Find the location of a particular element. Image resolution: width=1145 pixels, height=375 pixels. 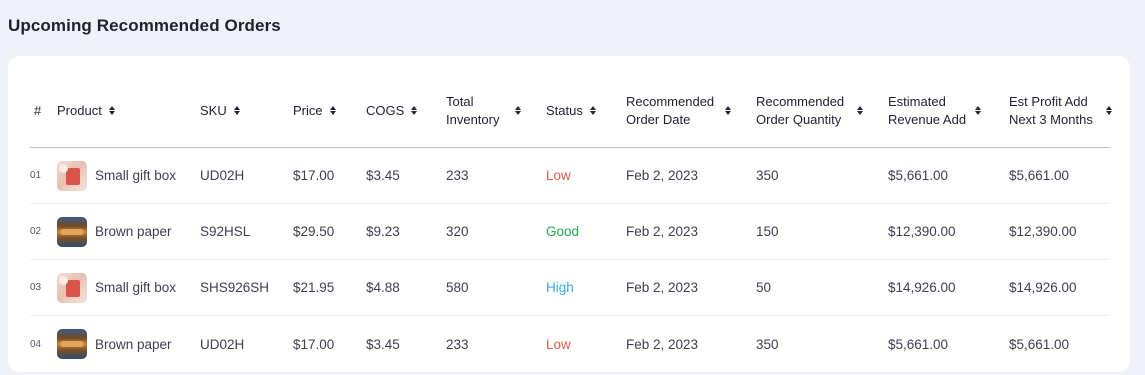

header-order-date: Recommended Order Date is located at coordinates (678, 110).